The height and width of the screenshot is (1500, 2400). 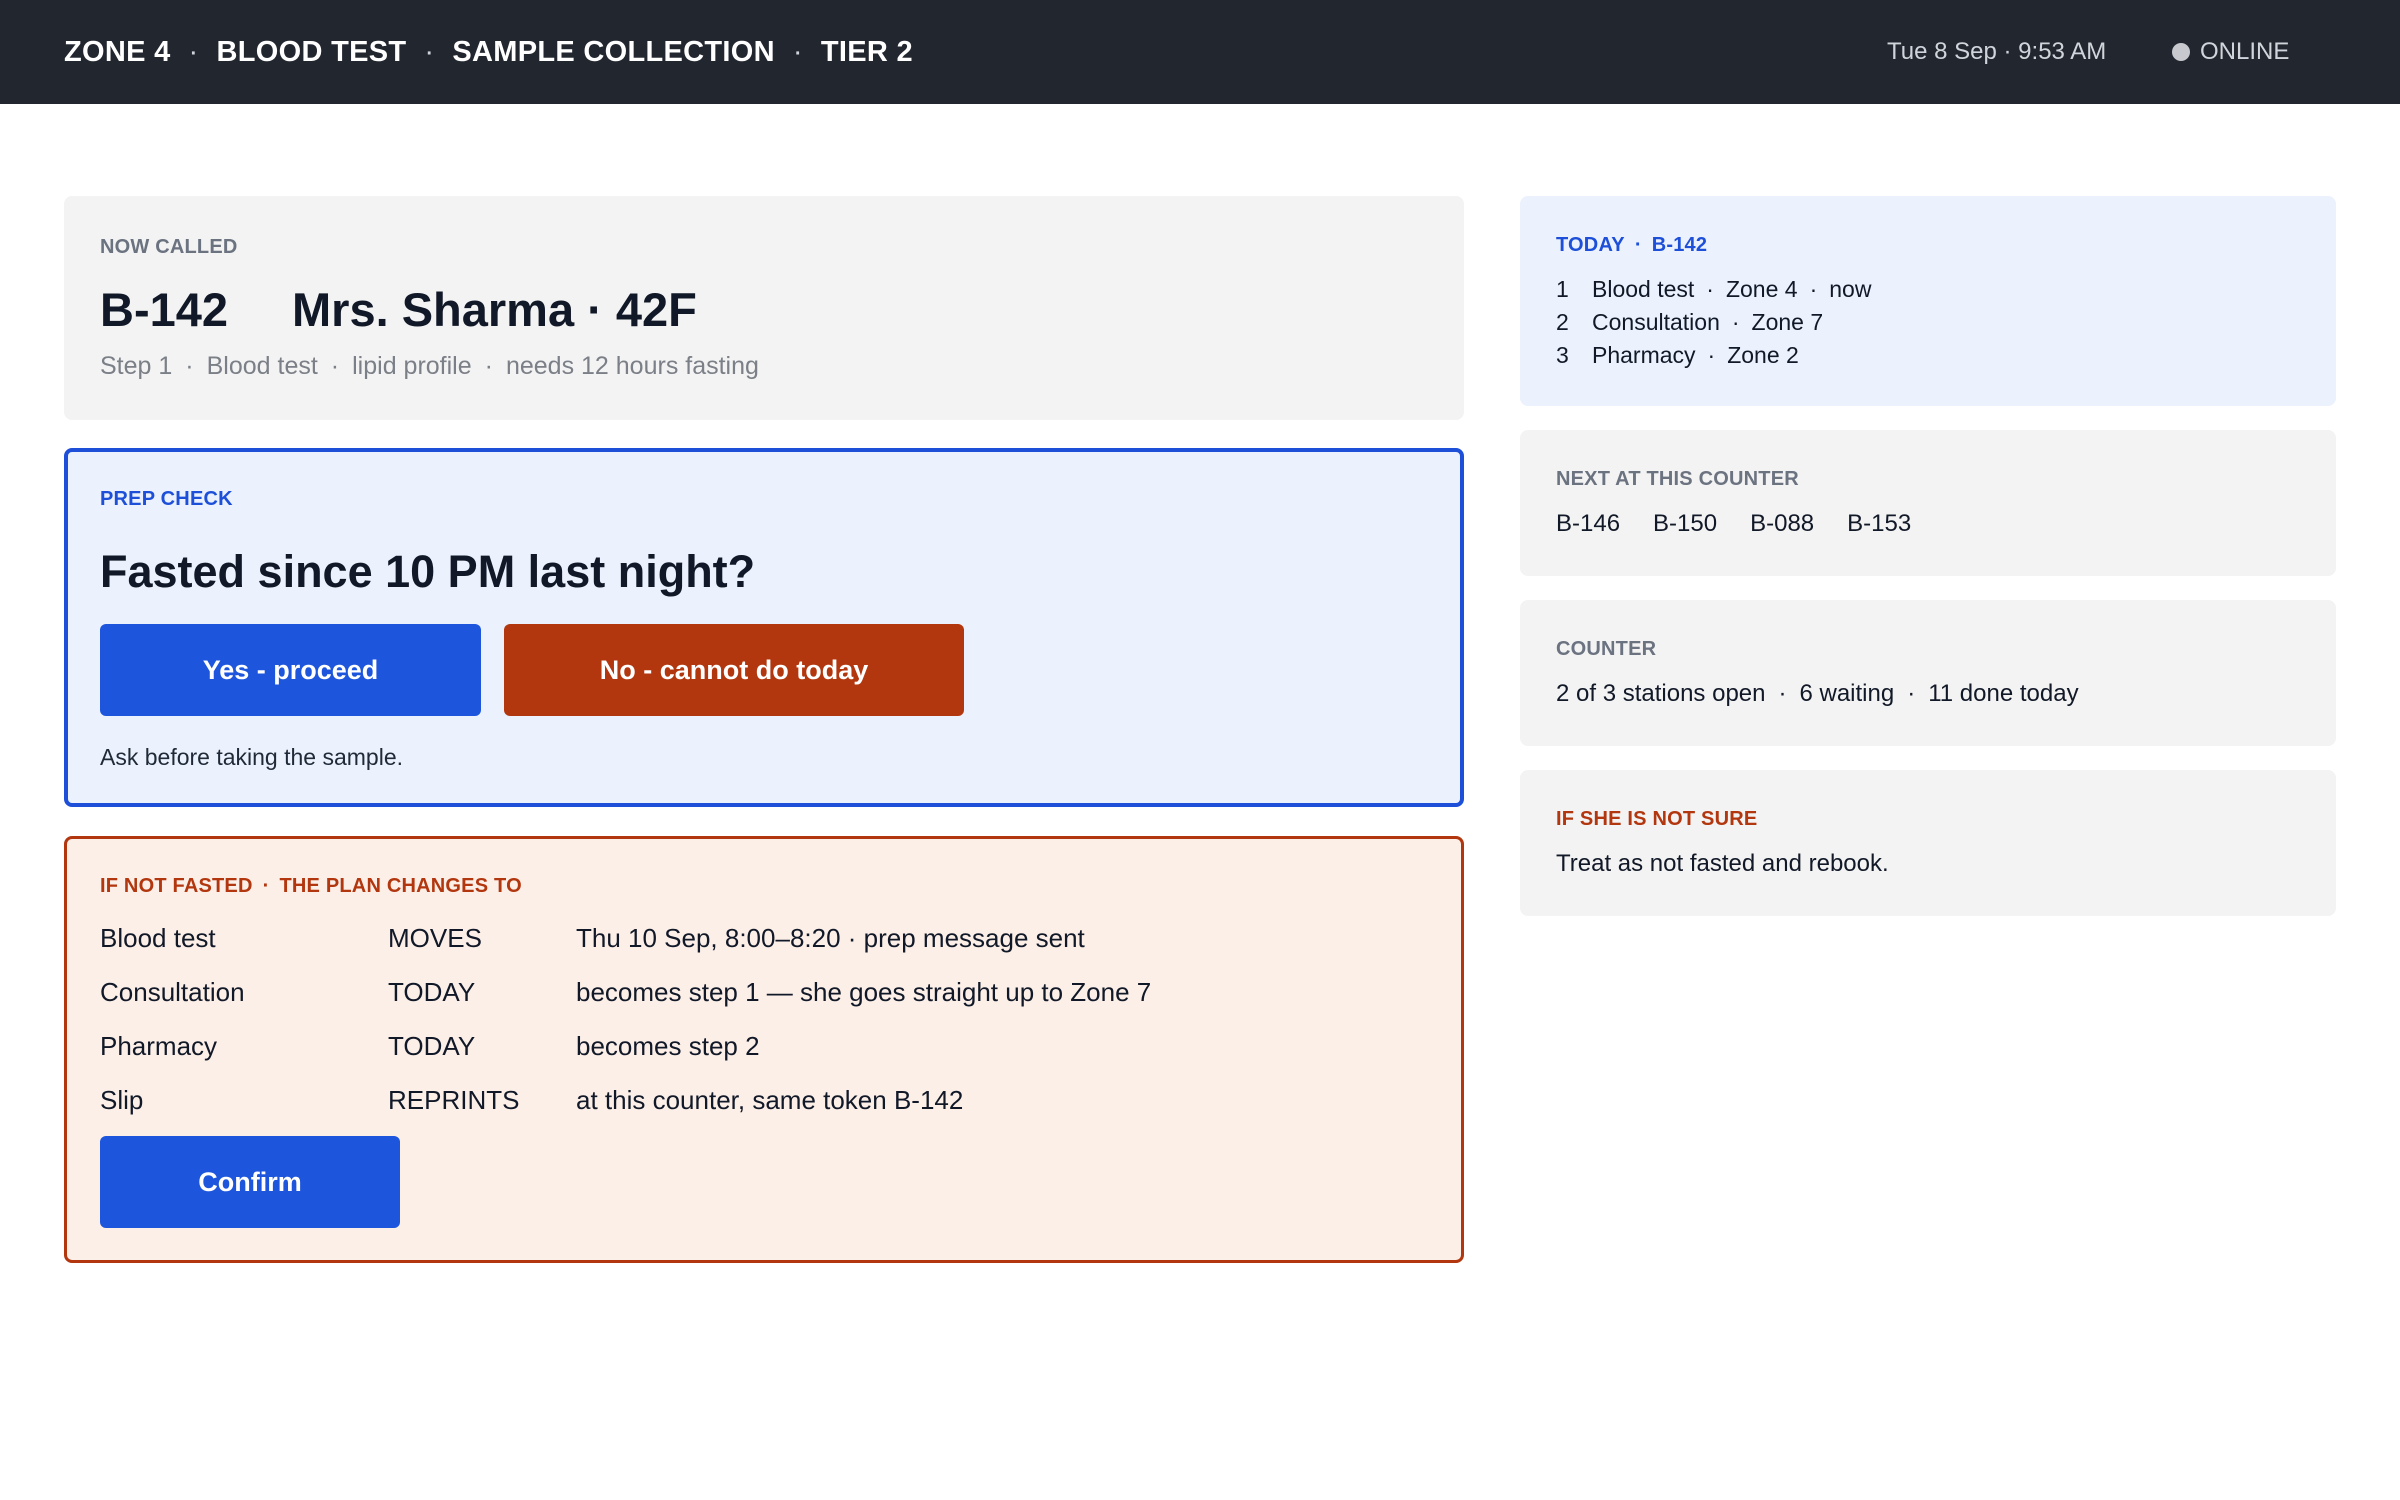 I want to click on itinerary-item: 2 Consultation · Zone 7, so click(x=1689, y=322).